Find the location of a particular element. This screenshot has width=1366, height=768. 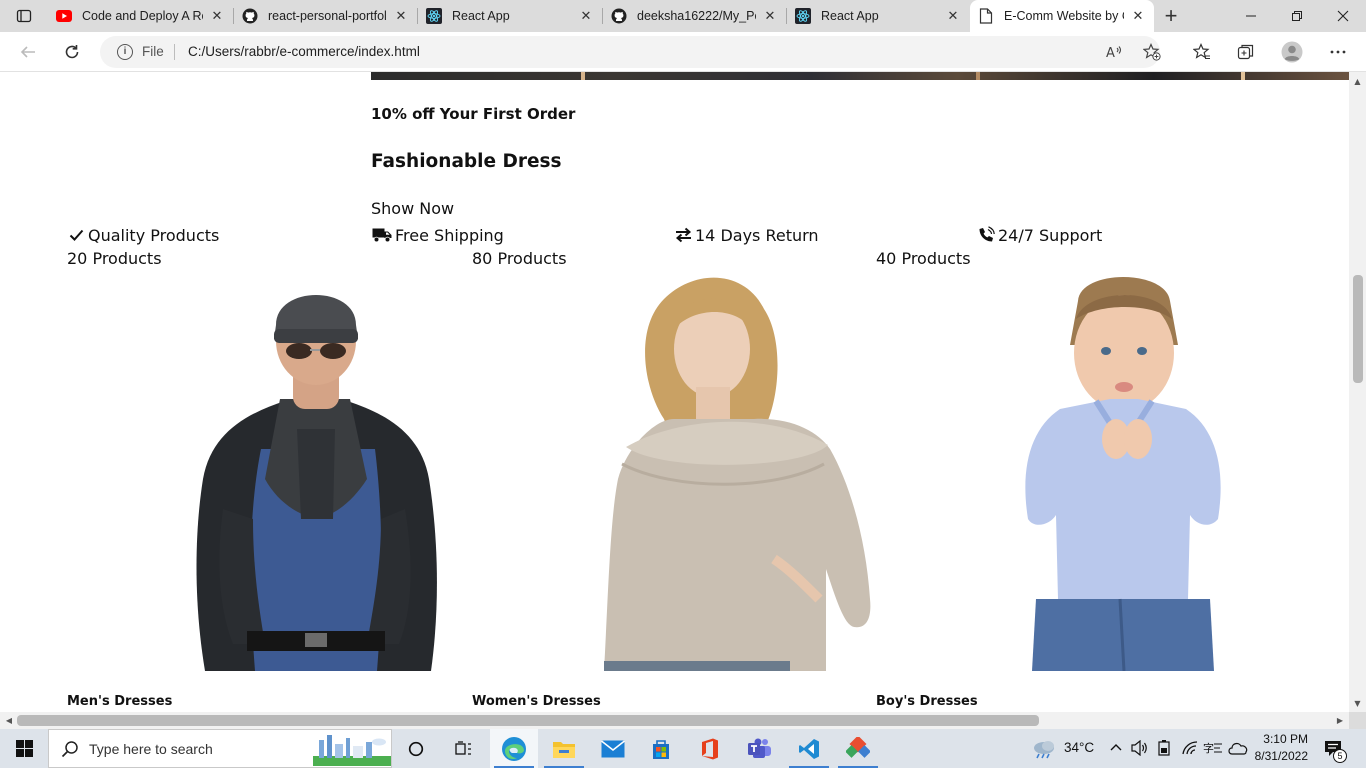

exchange-icon is located at coordinates (683, 235).